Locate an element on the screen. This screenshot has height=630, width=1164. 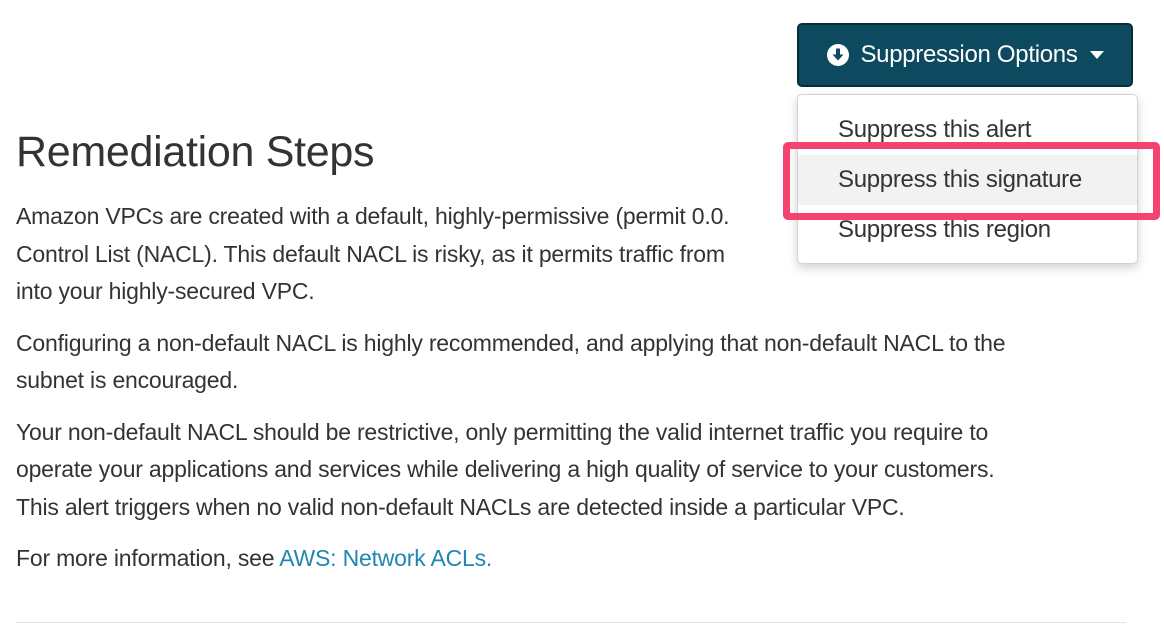
section-heading: Remediation Steps is located at coordinates (195, 152).